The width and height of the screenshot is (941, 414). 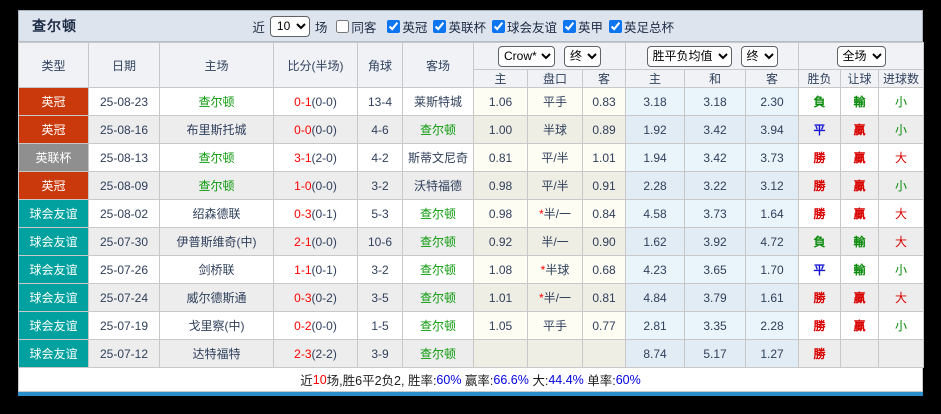 What do you see at coordinates (216, 129) in the screenshot?
I see `home-team: 布里斯托城` at bounding box center [216, 129].